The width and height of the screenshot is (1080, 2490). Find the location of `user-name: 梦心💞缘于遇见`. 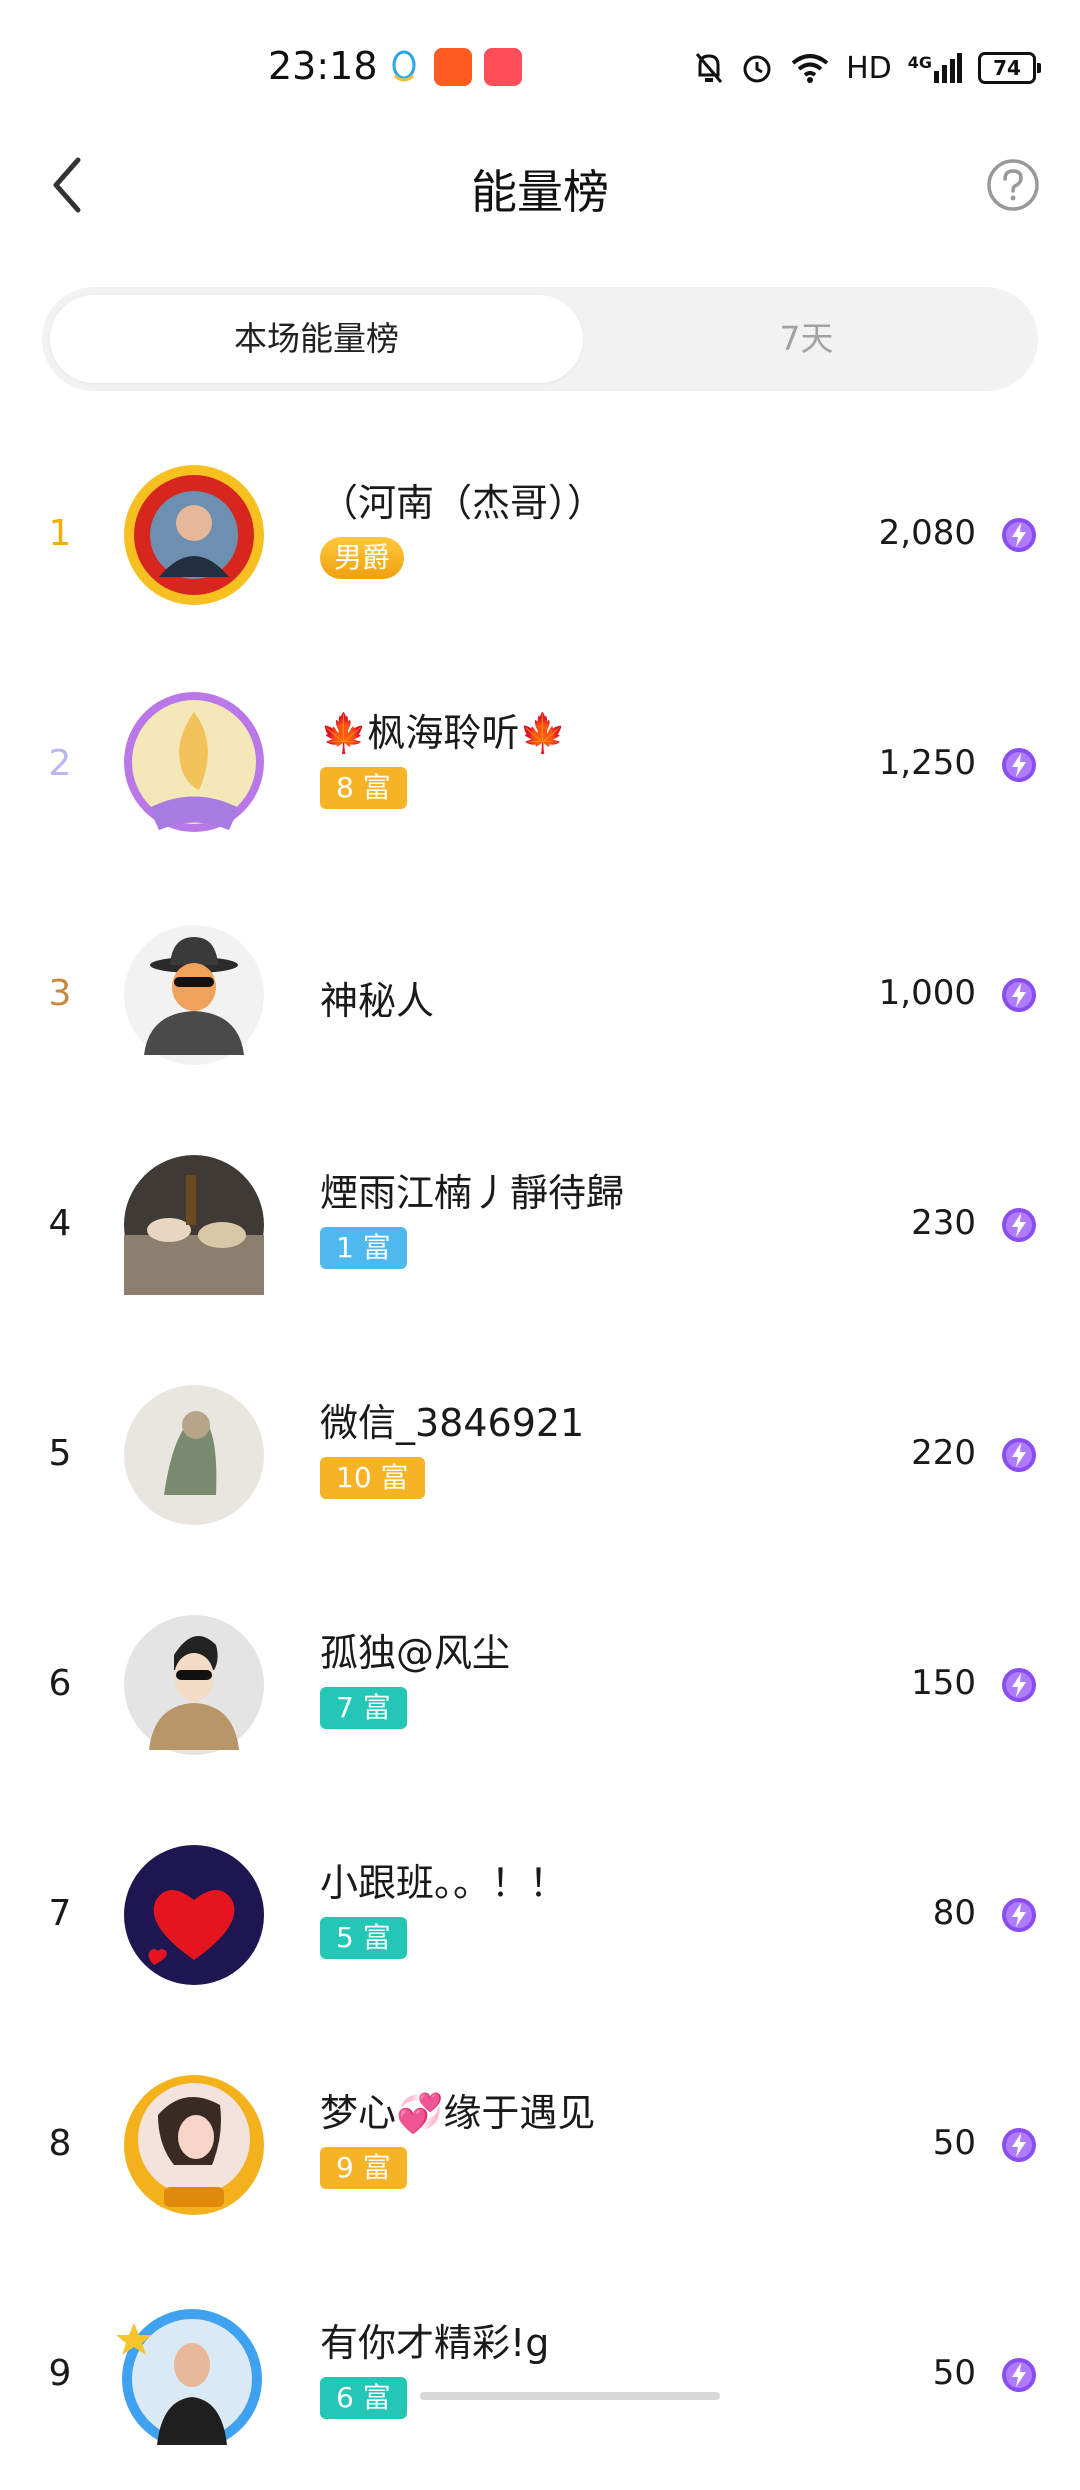

user-name: 梦心💞缘于遇见 is located at coordinates (458, 2113).